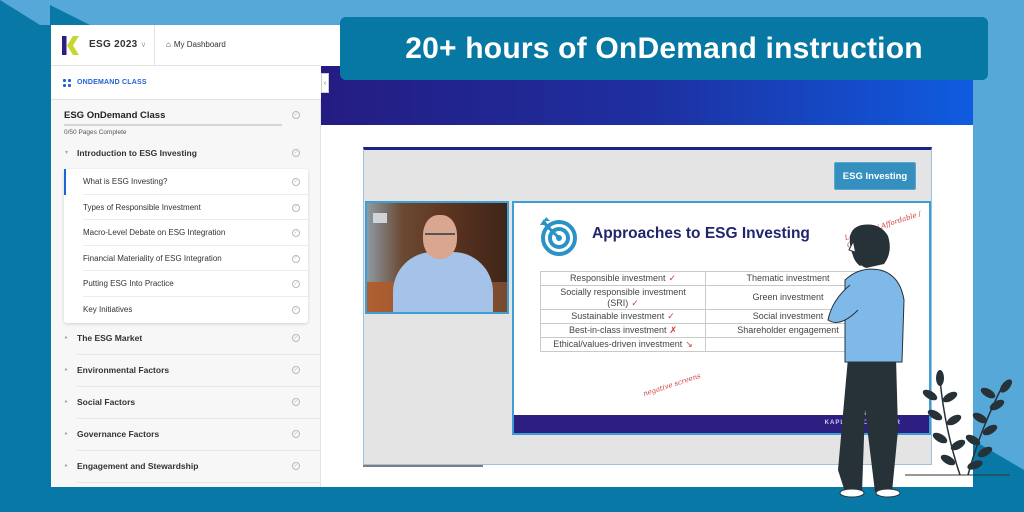 This screenshot has width=1024, height=512. Describe the element at coordinates (186, 403) in the screenshot. I see `module-item: ▸ Social Factors ✓` at that location.